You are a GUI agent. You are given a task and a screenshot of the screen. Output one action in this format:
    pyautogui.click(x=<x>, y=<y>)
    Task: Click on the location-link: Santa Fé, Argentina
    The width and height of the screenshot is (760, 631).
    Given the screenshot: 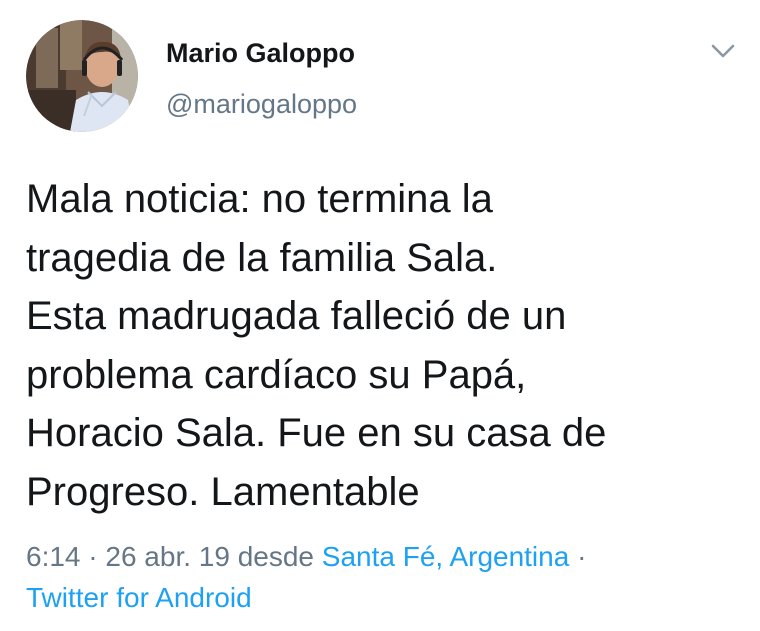 What is the action you would take?
    pyautogui.click(x=446, y=556)
    